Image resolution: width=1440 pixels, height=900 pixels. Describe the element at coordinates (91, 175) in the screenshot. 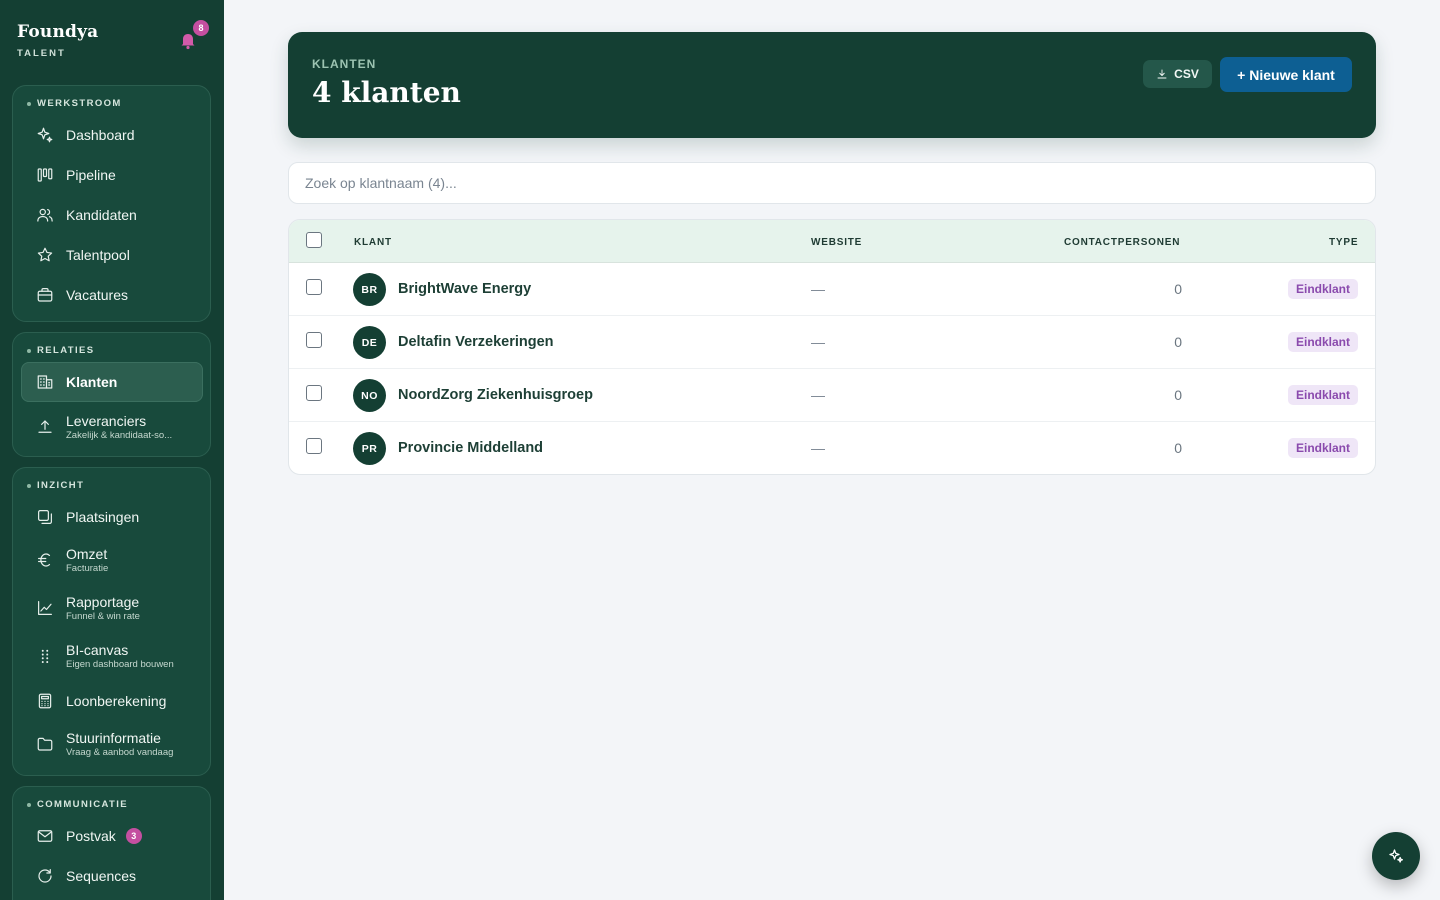

I see `sidebar-item-label: Pipeline` at that location.